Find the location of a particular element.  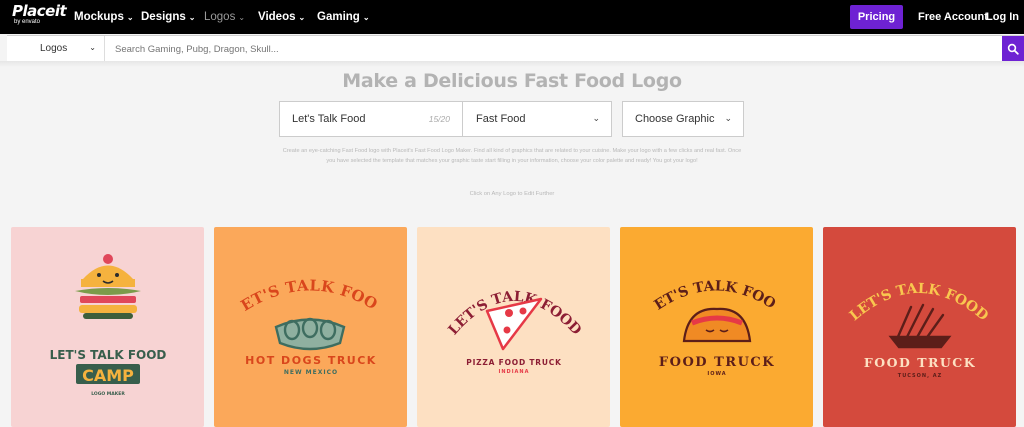

search-category-value: Logos is located at coordinates (54, 48).